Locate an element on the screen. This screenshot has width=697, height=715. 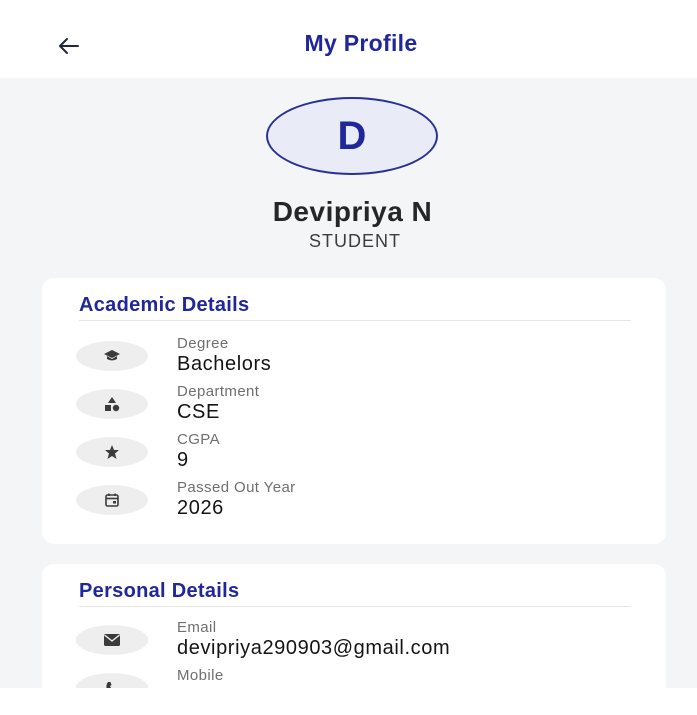
avatar: D is located at coordinates (352, 136).